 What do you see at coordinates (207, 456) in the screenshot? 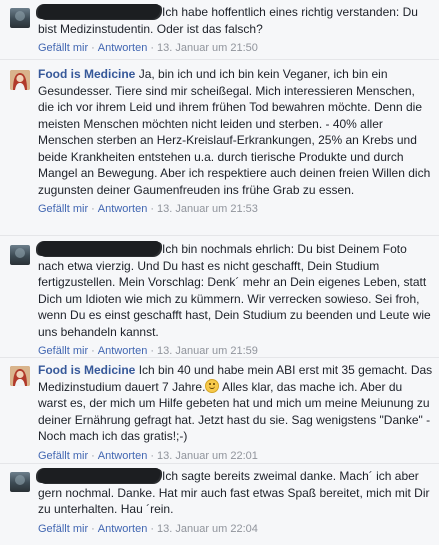
I see `comment-timestamp: 13. Januar um 22:01` at bounding box center [207, 456].